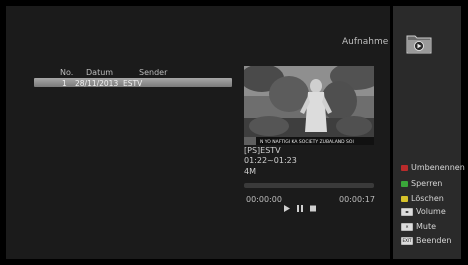 Image resolution: width=468 pixels, height=265 pixels. I want to click on legend-exit: EXIT Beenden, so click(426, 240).